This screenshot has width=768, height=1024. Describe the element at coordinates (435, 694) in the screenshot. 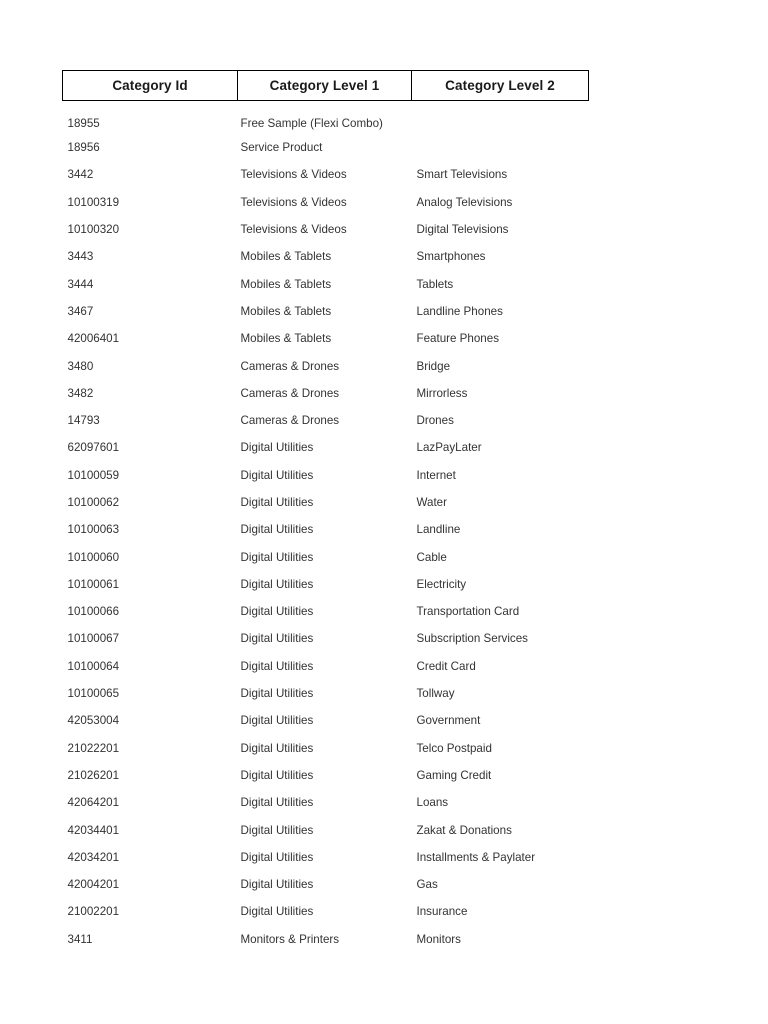

I see `cell-category-level-2: Tollway` at that location.